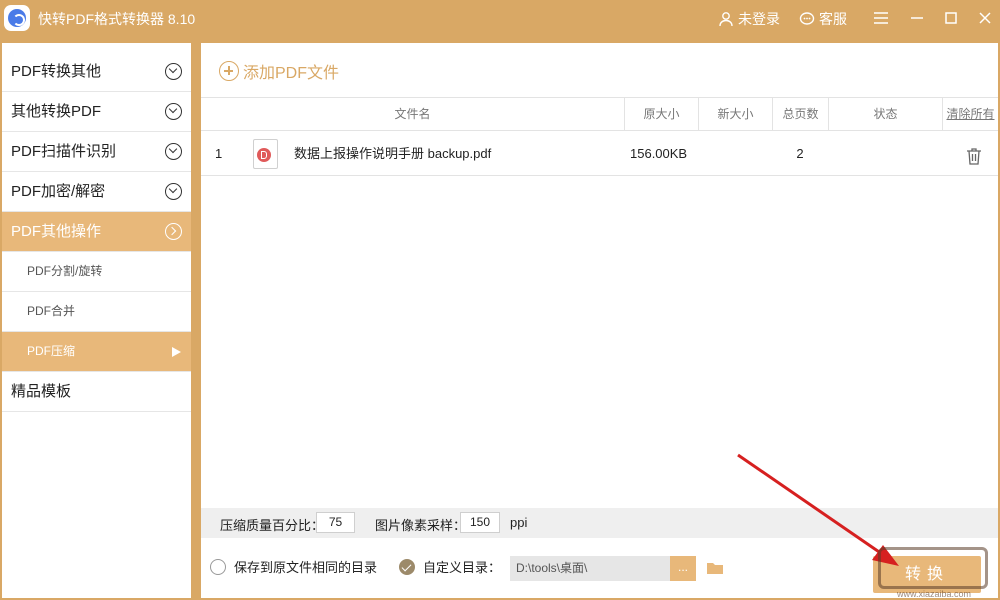 The height and width of the screenshot is (600, 1000). What do you see at coordinates (800, 114) in the screenshot?
I see `col-total-pages: 总页数` at bounding box center [800, 114].